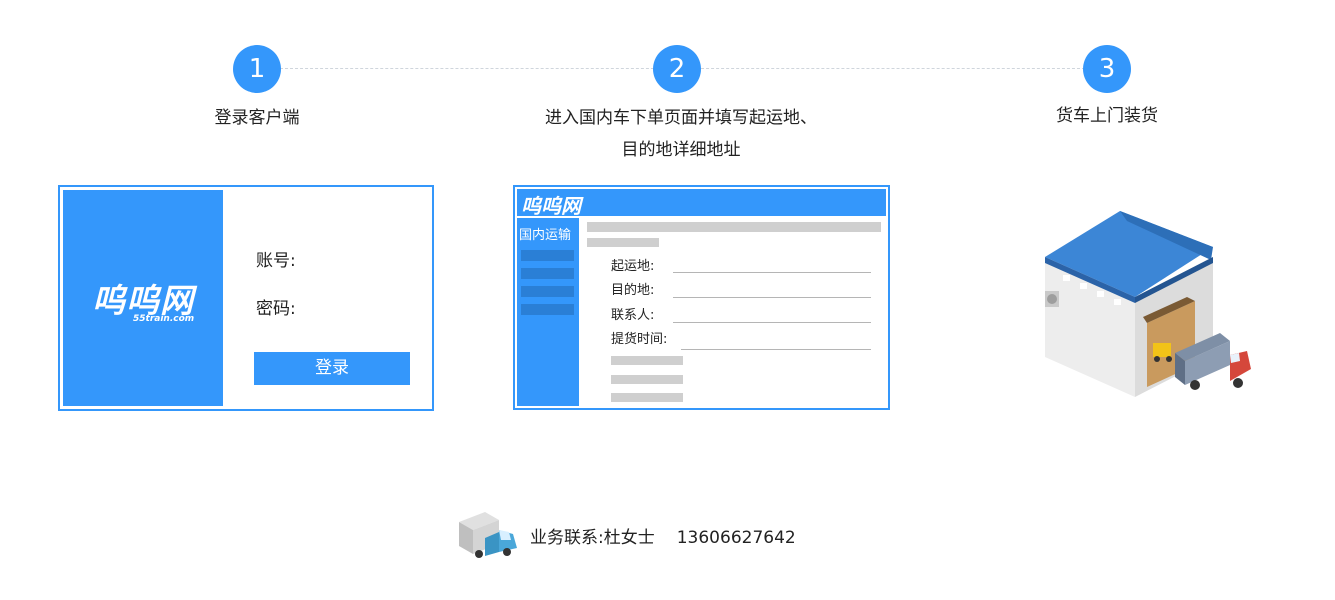  What do you see at coordinates (677, 69) in the screenshot?
I see `step-2-badge: 2` at bounding box center [677, 69].